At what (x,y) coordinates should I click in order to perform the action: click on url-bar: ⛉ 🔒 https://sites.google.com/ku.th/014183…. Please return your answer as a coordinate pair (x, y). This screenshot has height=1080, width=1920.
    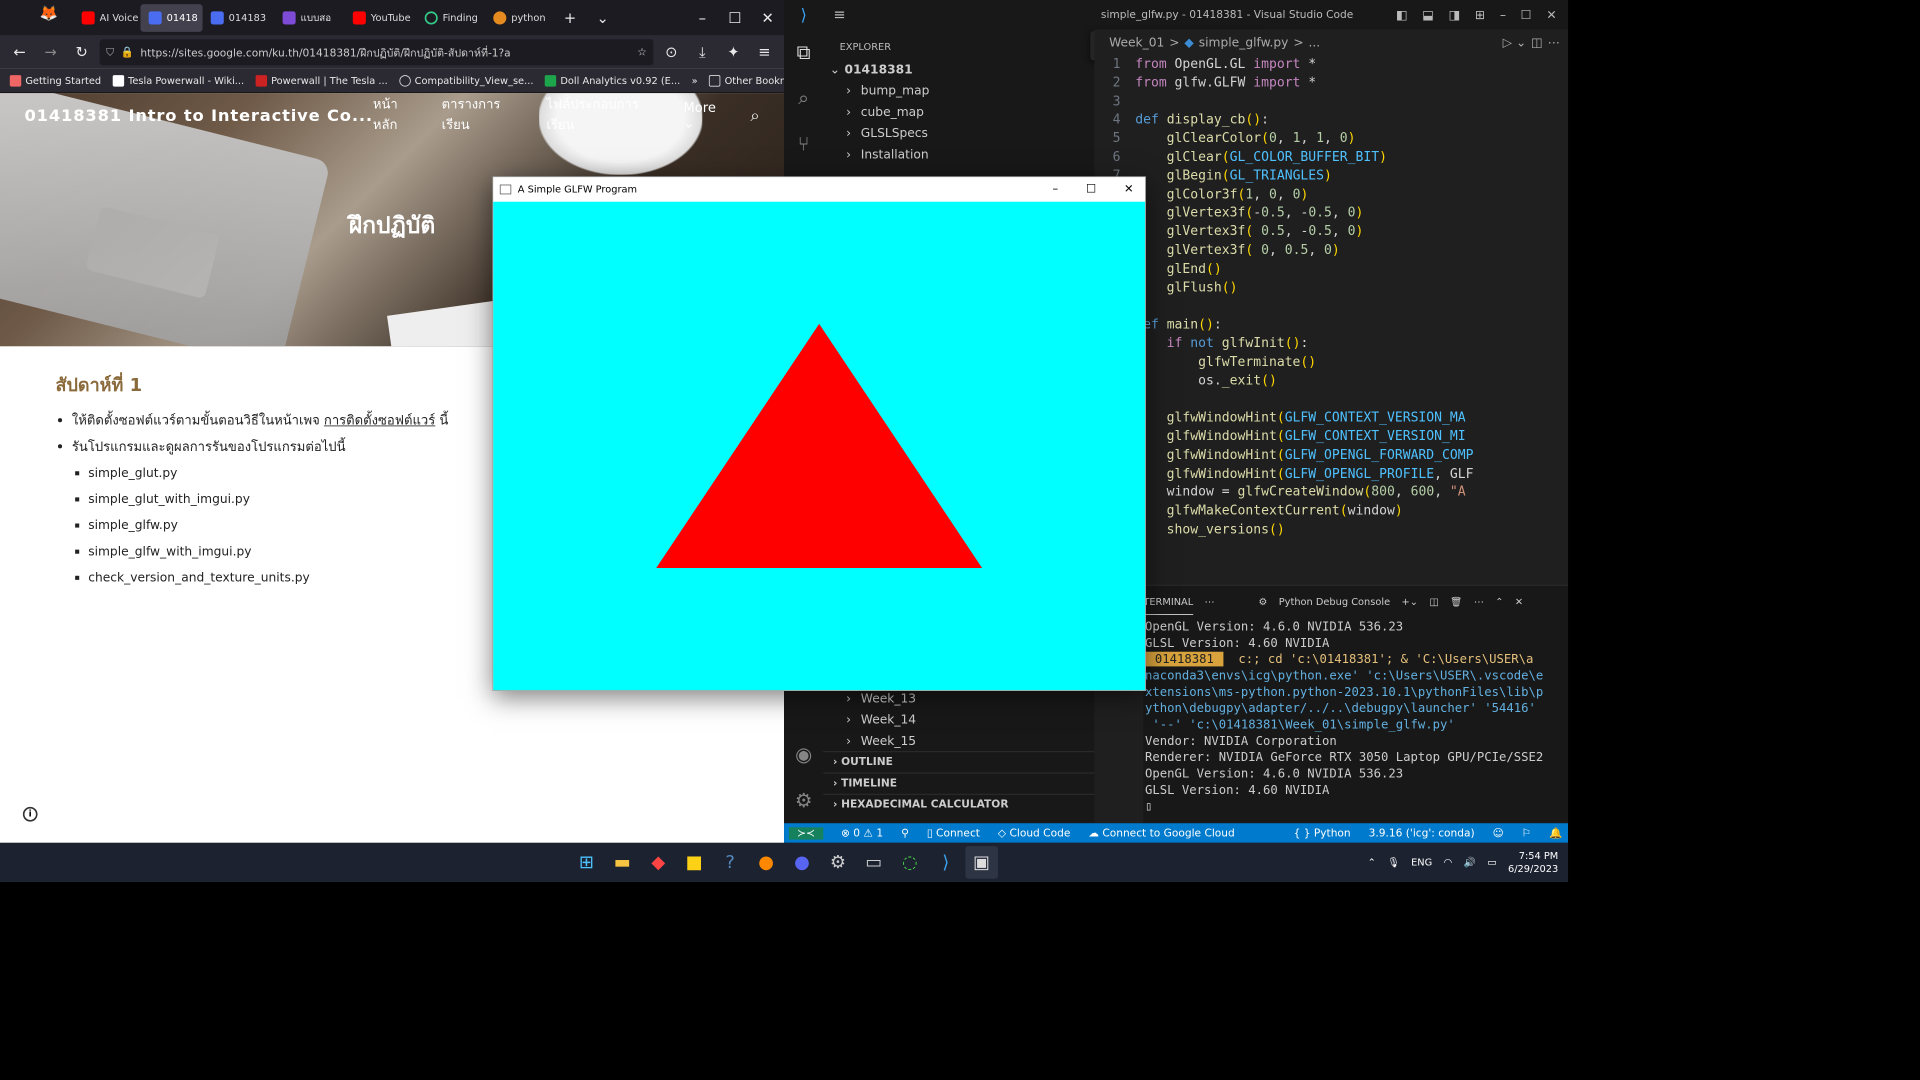
    Looking at the image, I should click on (376, 52).